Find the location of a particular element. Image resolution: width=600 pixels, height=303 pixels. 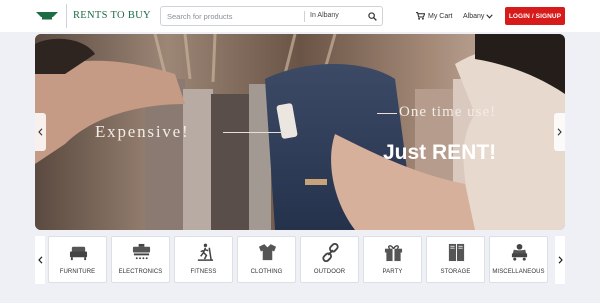

category-furniture: FURNITURE is located at coordinates (77, 259).